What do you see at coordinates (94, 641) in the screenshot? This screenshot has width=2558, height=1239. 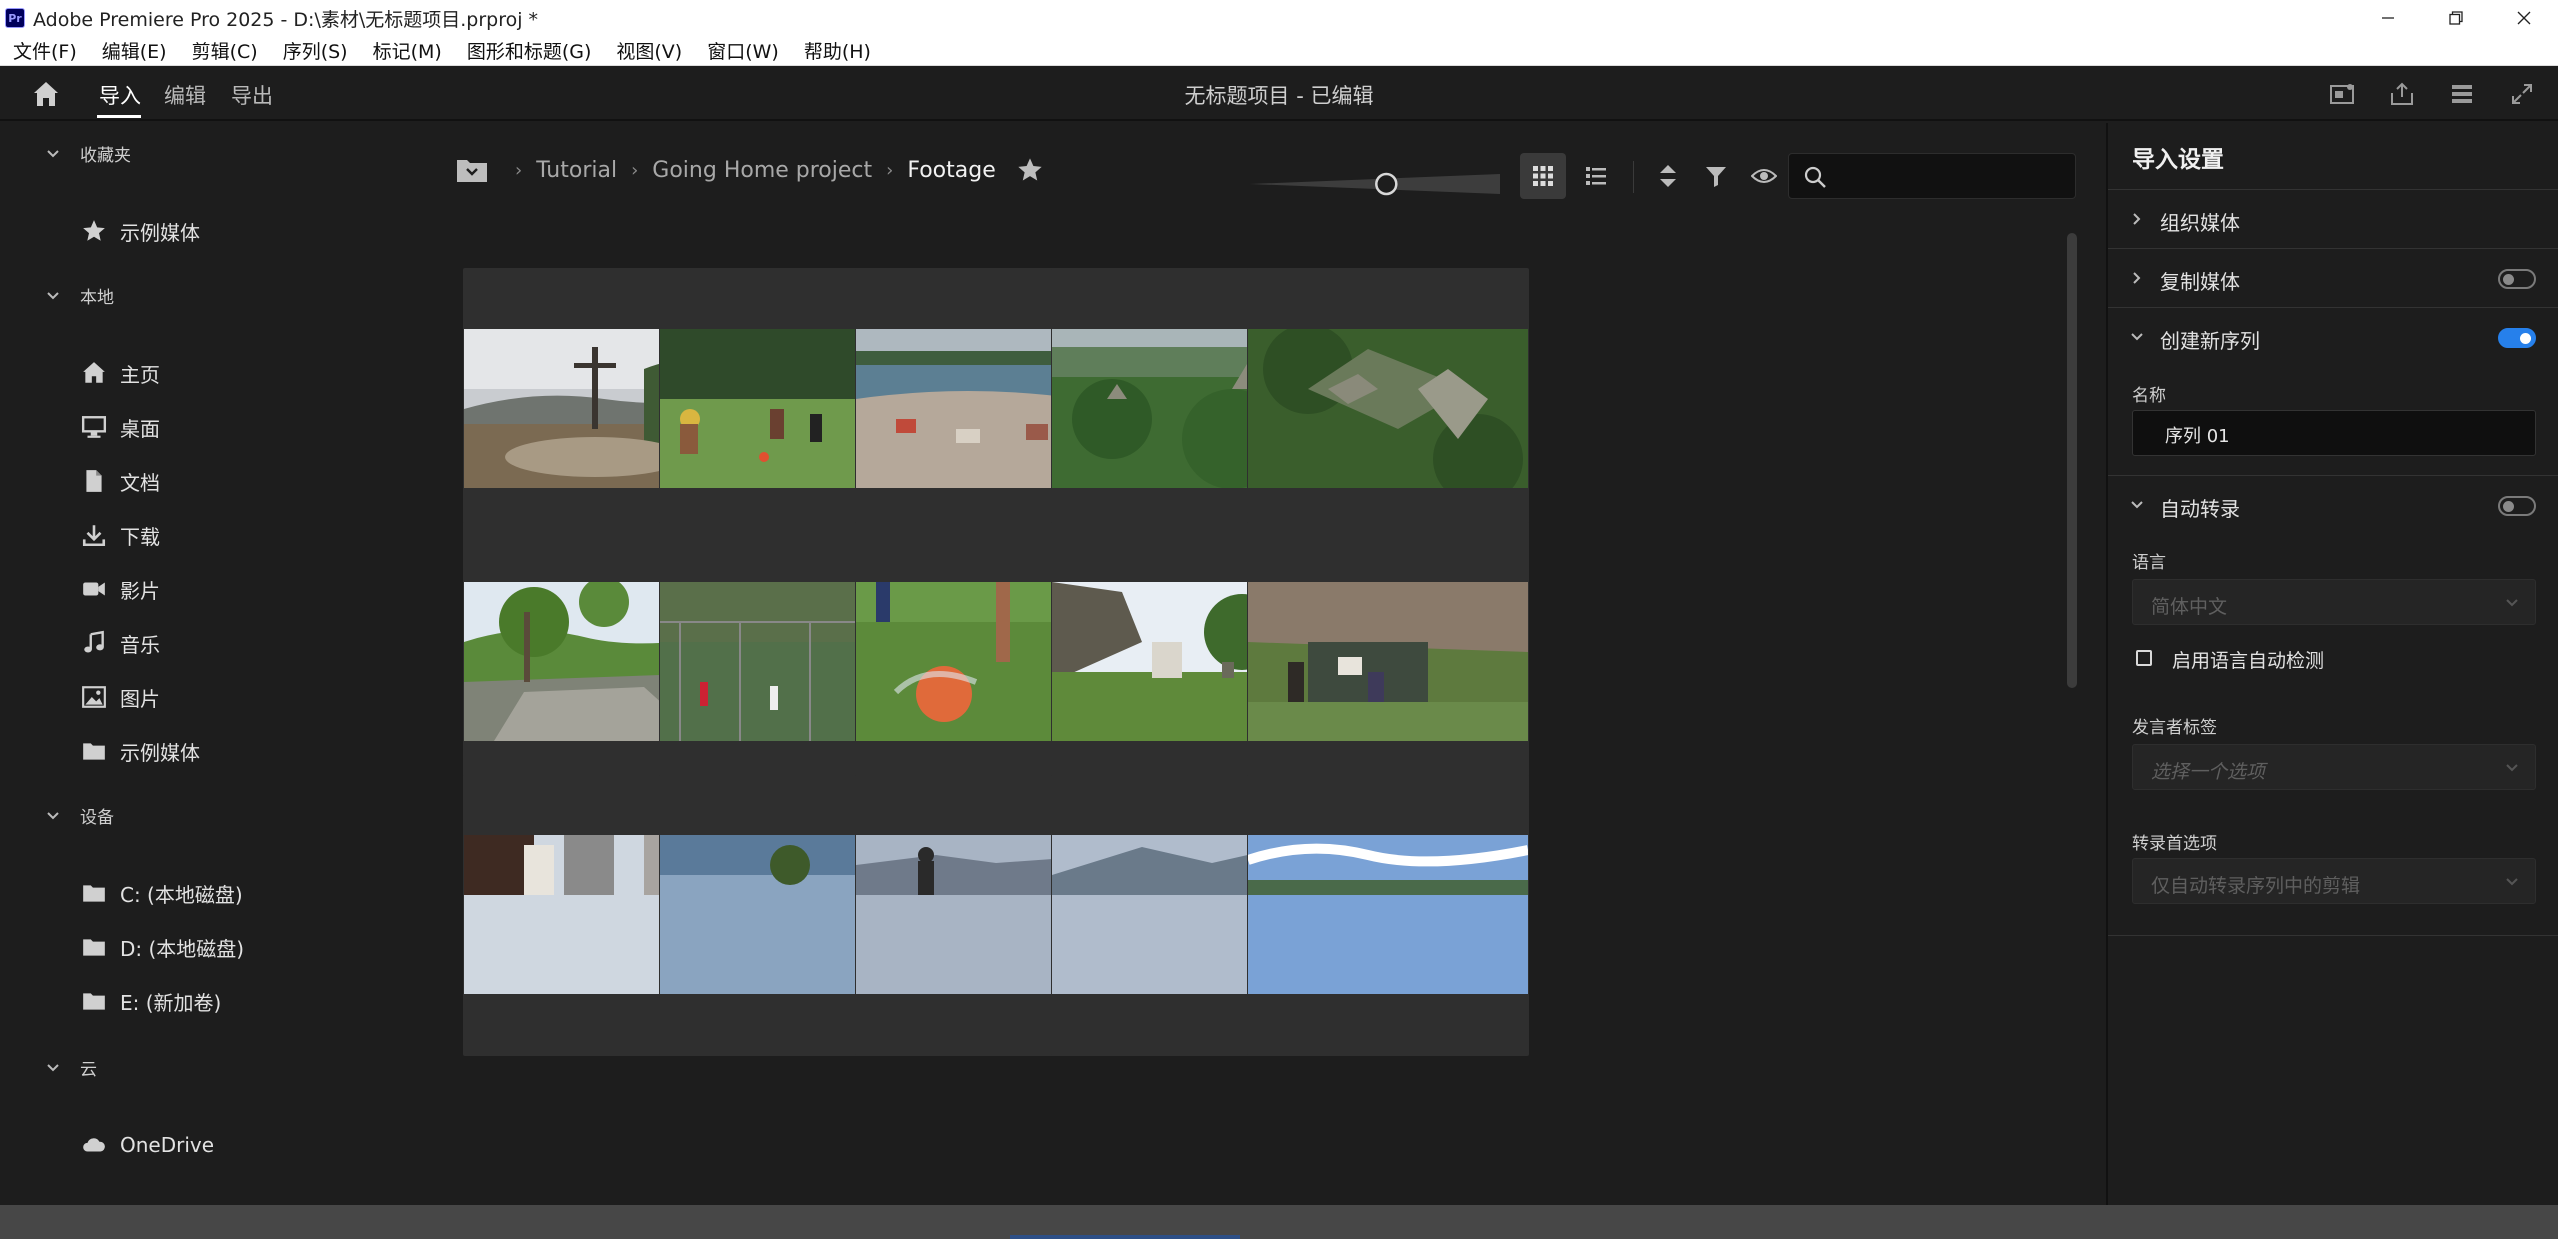 I see `music-note-icon` at bounding box center [94, 641].